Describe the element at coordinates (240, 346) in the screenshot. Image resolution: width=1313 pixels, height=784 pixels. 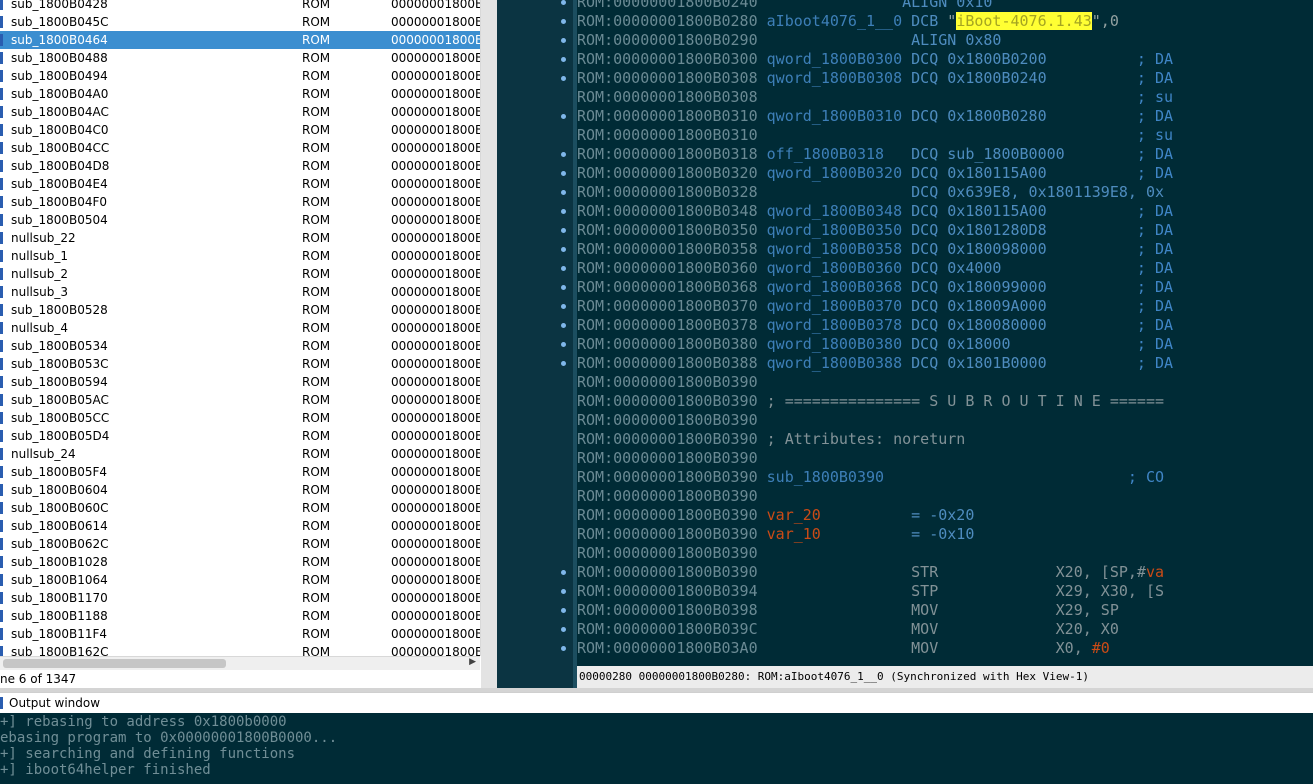
I see `function-row: sub_1800B0534 ROM 00000001800B` at that location.